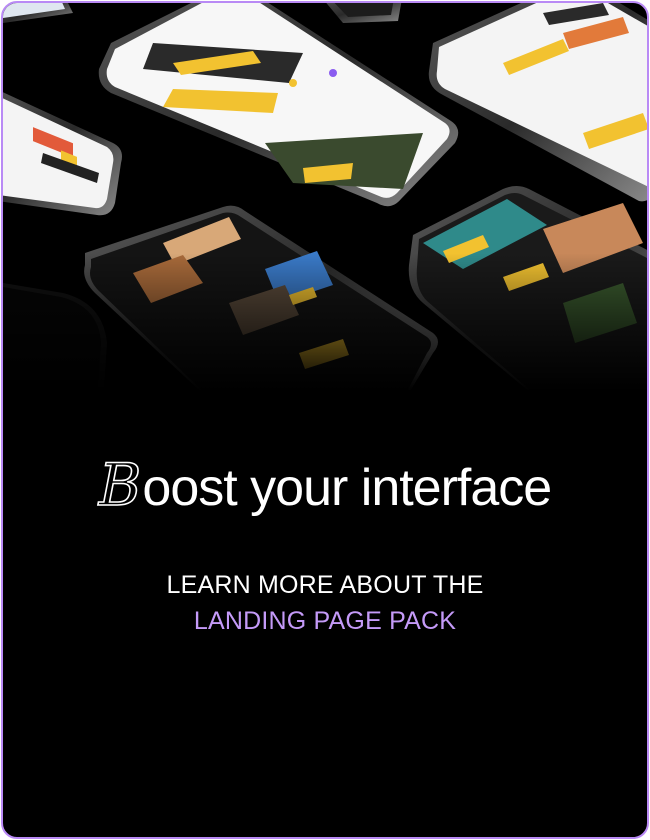 Image resolution: width=650 pixels, height=840 pixels. What do you see at coordinates (325, 621) in the screenshot?
I see `cta-line-2: LANDING PAGE PACK` at bounding box center [325, 621].